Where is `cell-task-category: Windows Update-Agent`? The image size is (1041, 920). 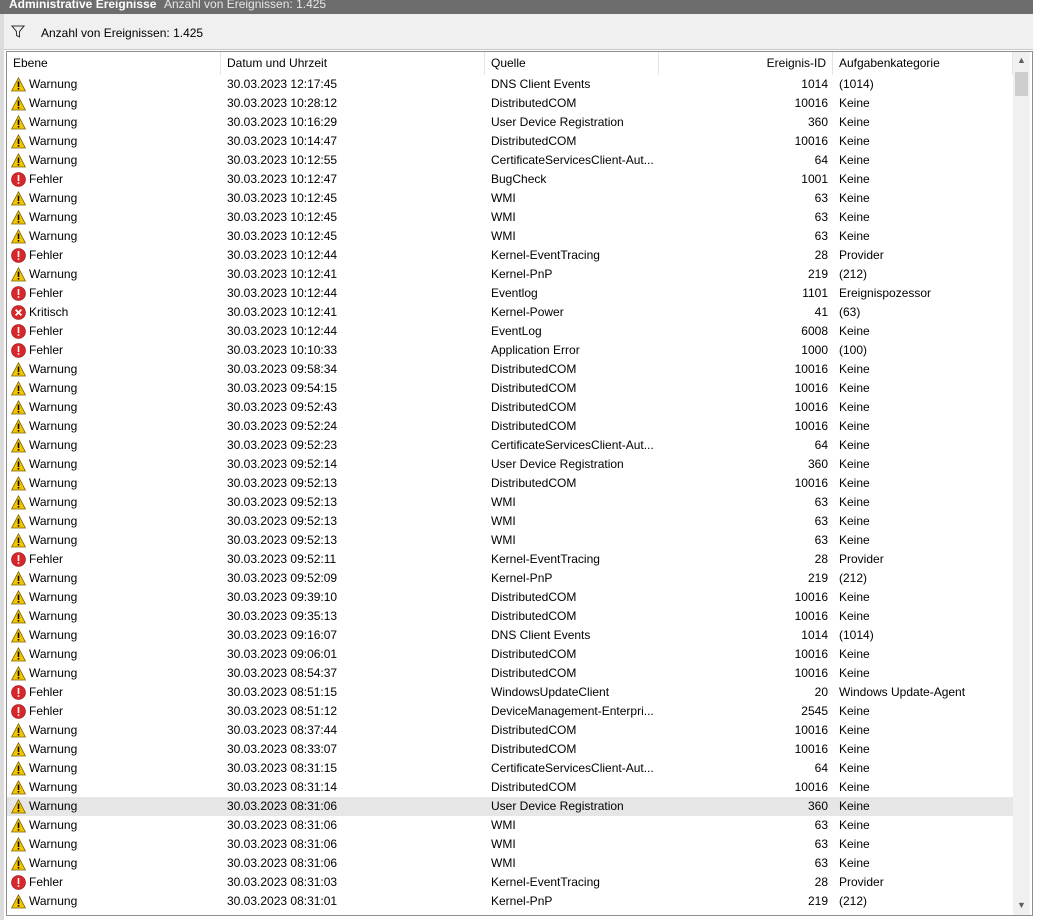 cell-task-category: Windows Update-Agent is located at coordinates (902, 692).